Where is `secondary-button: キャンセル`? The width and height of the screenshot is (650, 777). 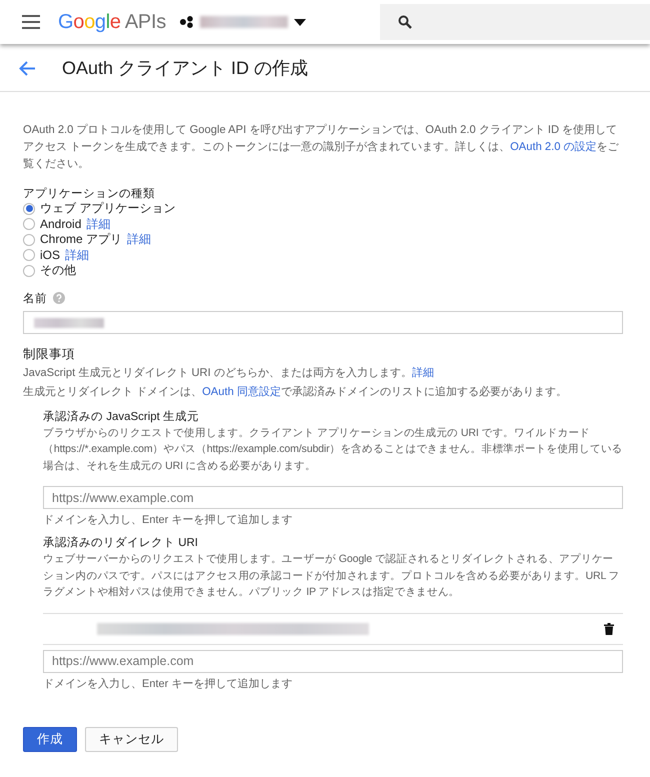
secondary-button: キャンセル is located at coordinates (131, 739).